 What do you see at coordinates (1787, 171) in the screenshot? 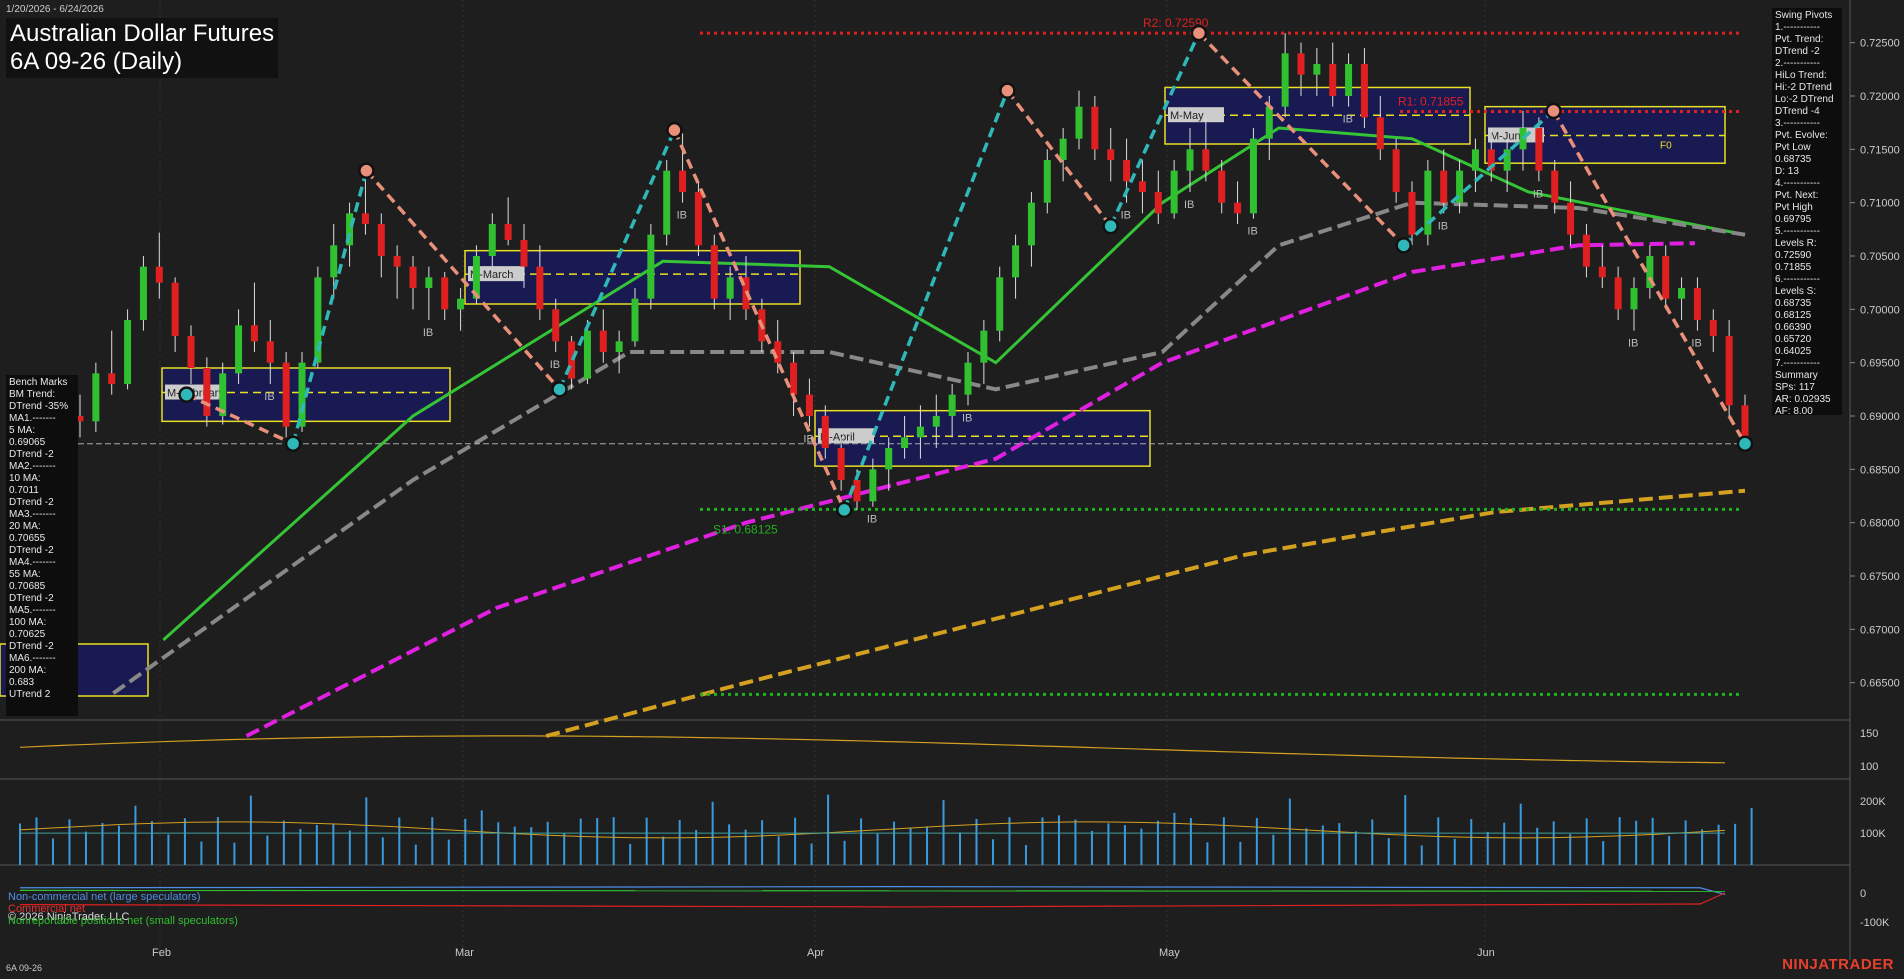
I see `swing-pivots-line: D: 13` at bounding box center [1787, 171].